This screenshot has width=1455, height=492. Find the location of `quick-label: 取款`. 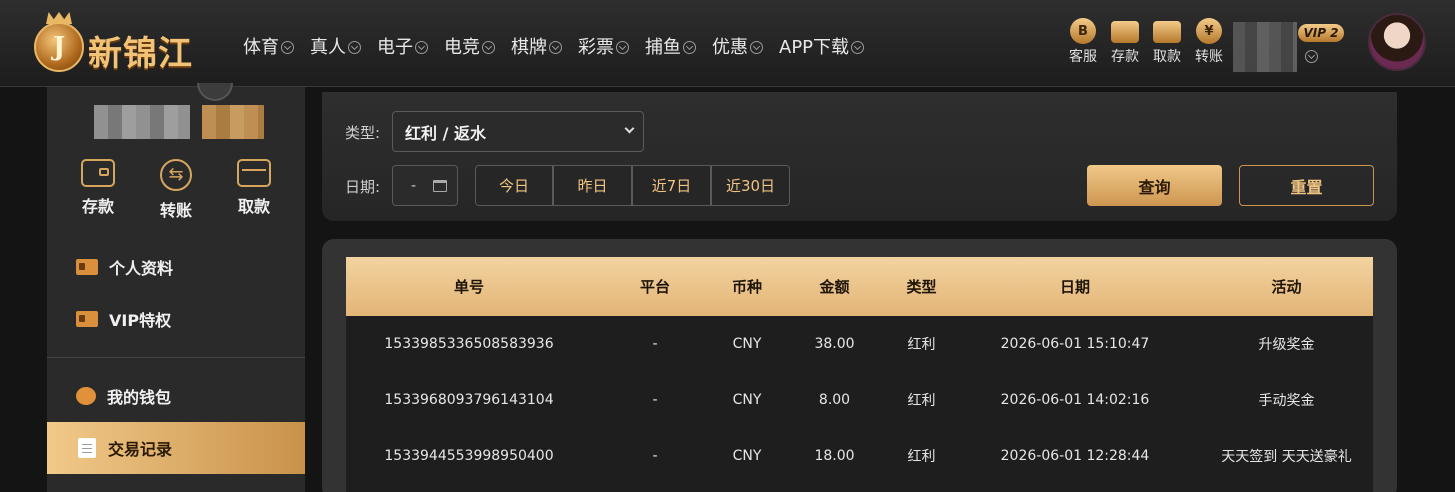

quick-label: 取款 is located at coordinates (1167, 57).